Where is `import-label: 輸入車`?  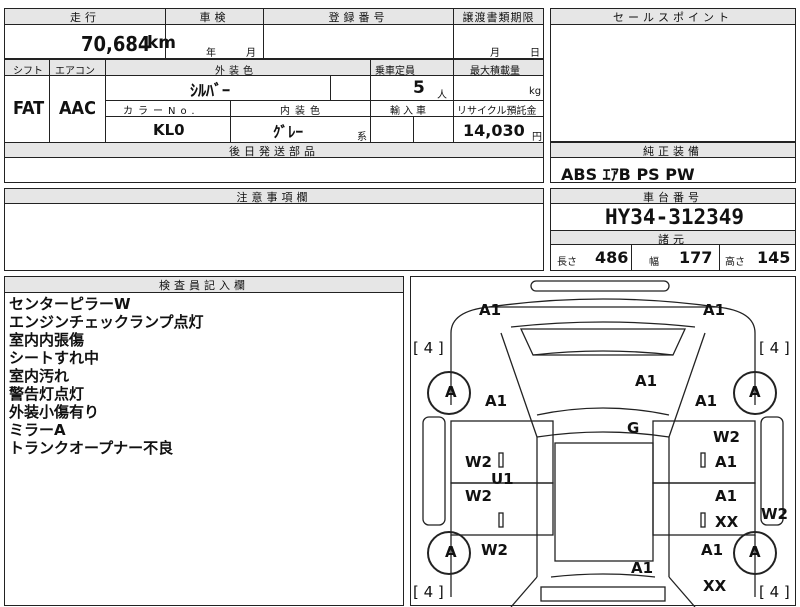
import-label: 輸入車 is located at coordinates (409, 111).